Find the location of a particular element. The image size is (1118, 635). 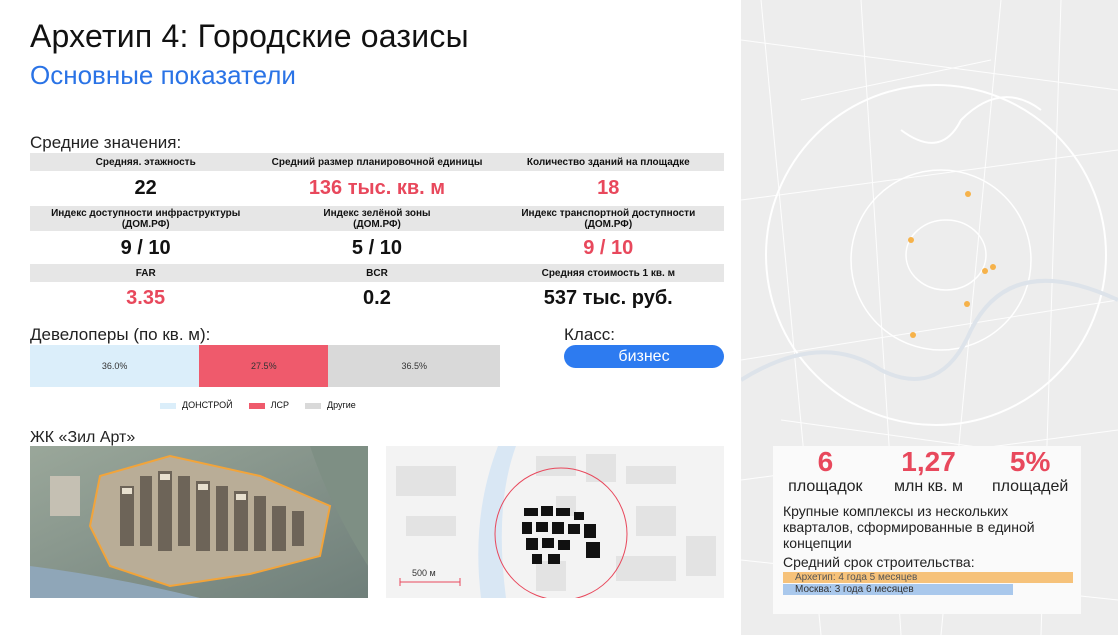

metric-value: 5 / 10 is located at coordinates (376, 248).